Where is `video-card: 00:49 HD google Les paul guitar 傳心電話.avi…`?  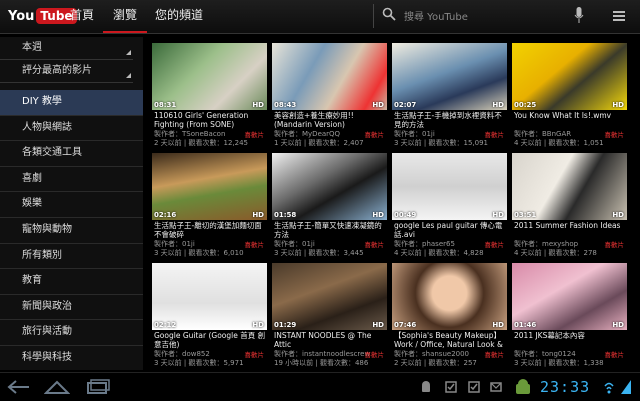
video-card: 00:49 HD google Les paul guitar 傳心電話.avi… is located at coordinates (449, 205).